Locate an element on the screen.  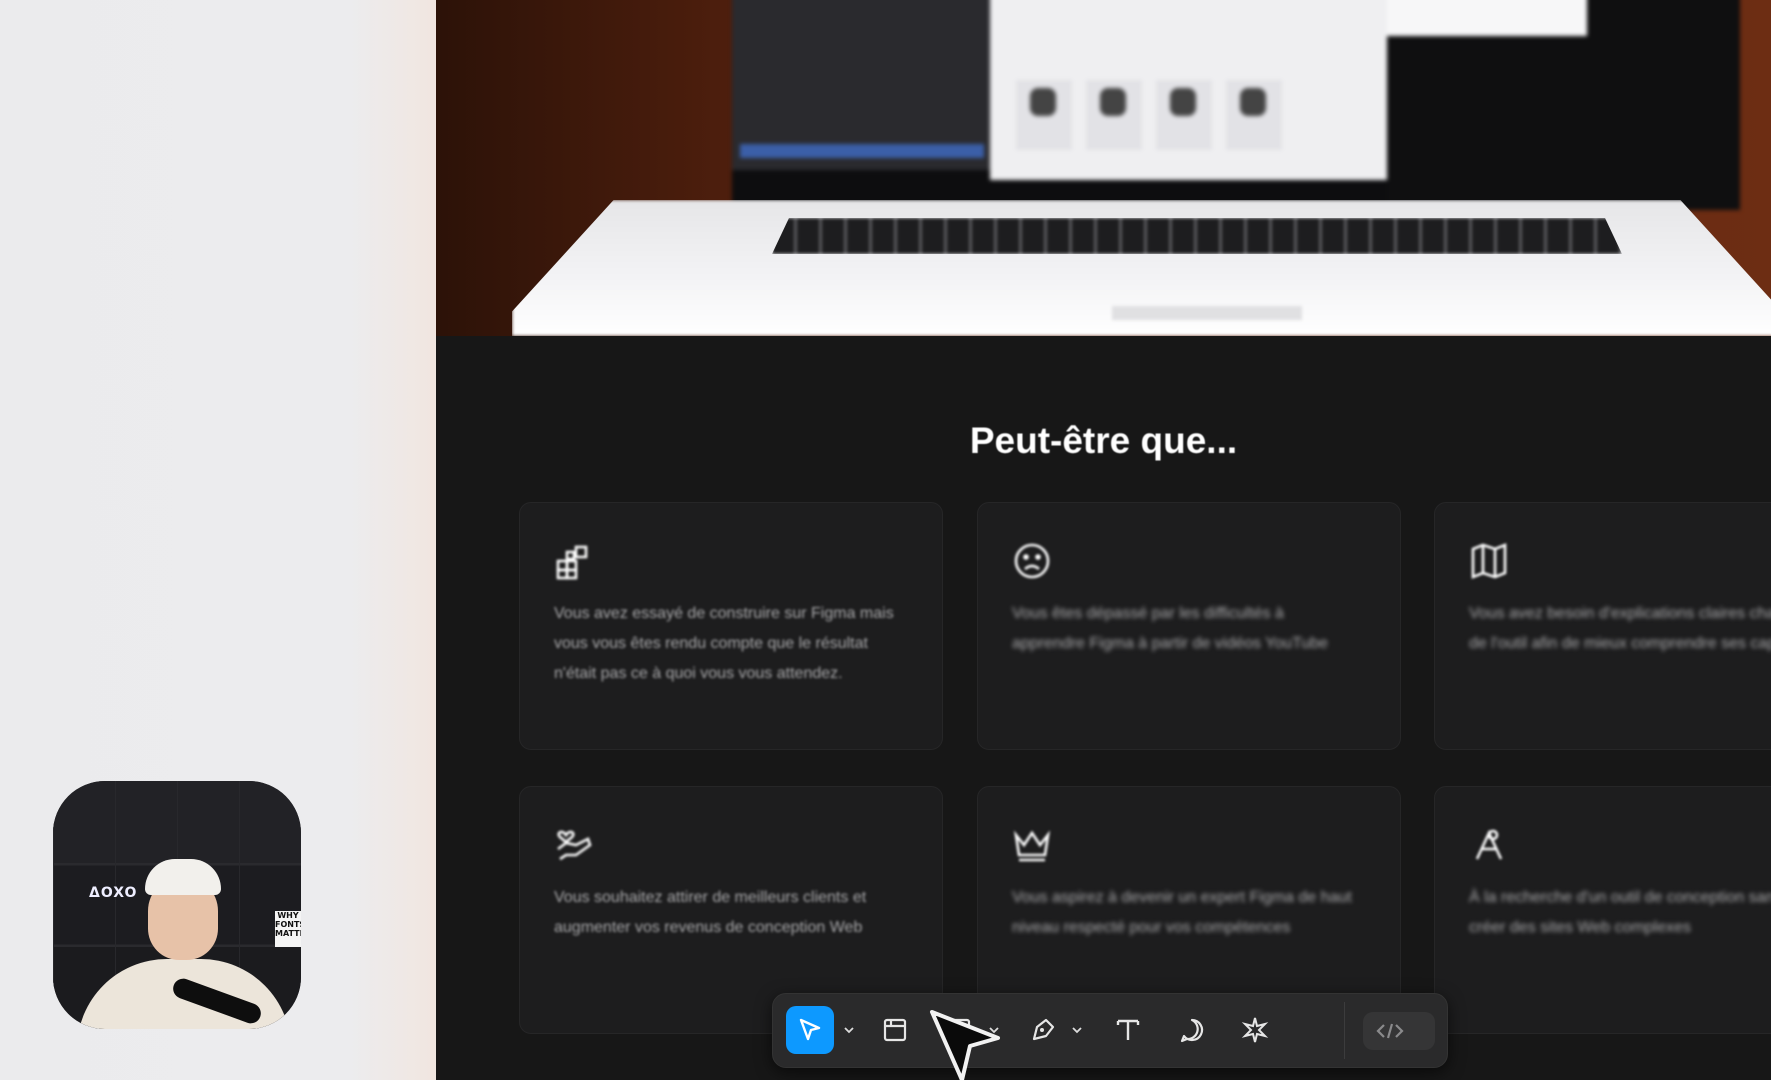
figma-toolbar is located at coordinates (1110, 1030).